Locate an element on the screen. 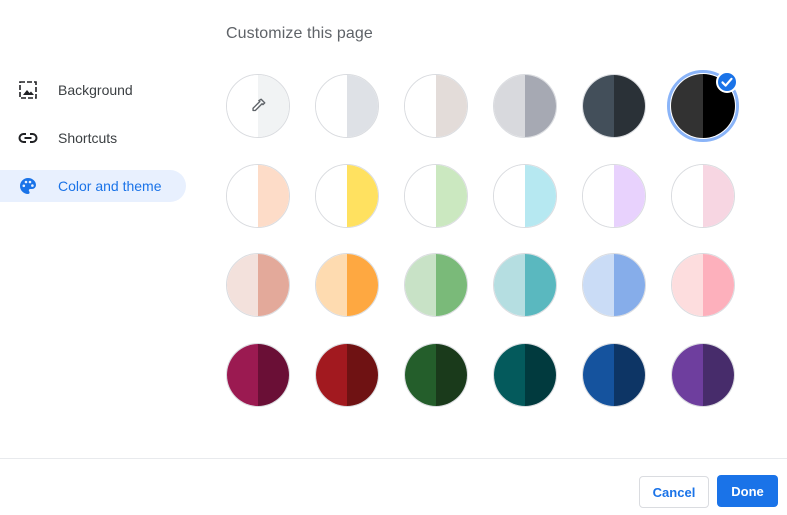  sidebar-item-label: Color and theme is located at coordinates (110, 186).